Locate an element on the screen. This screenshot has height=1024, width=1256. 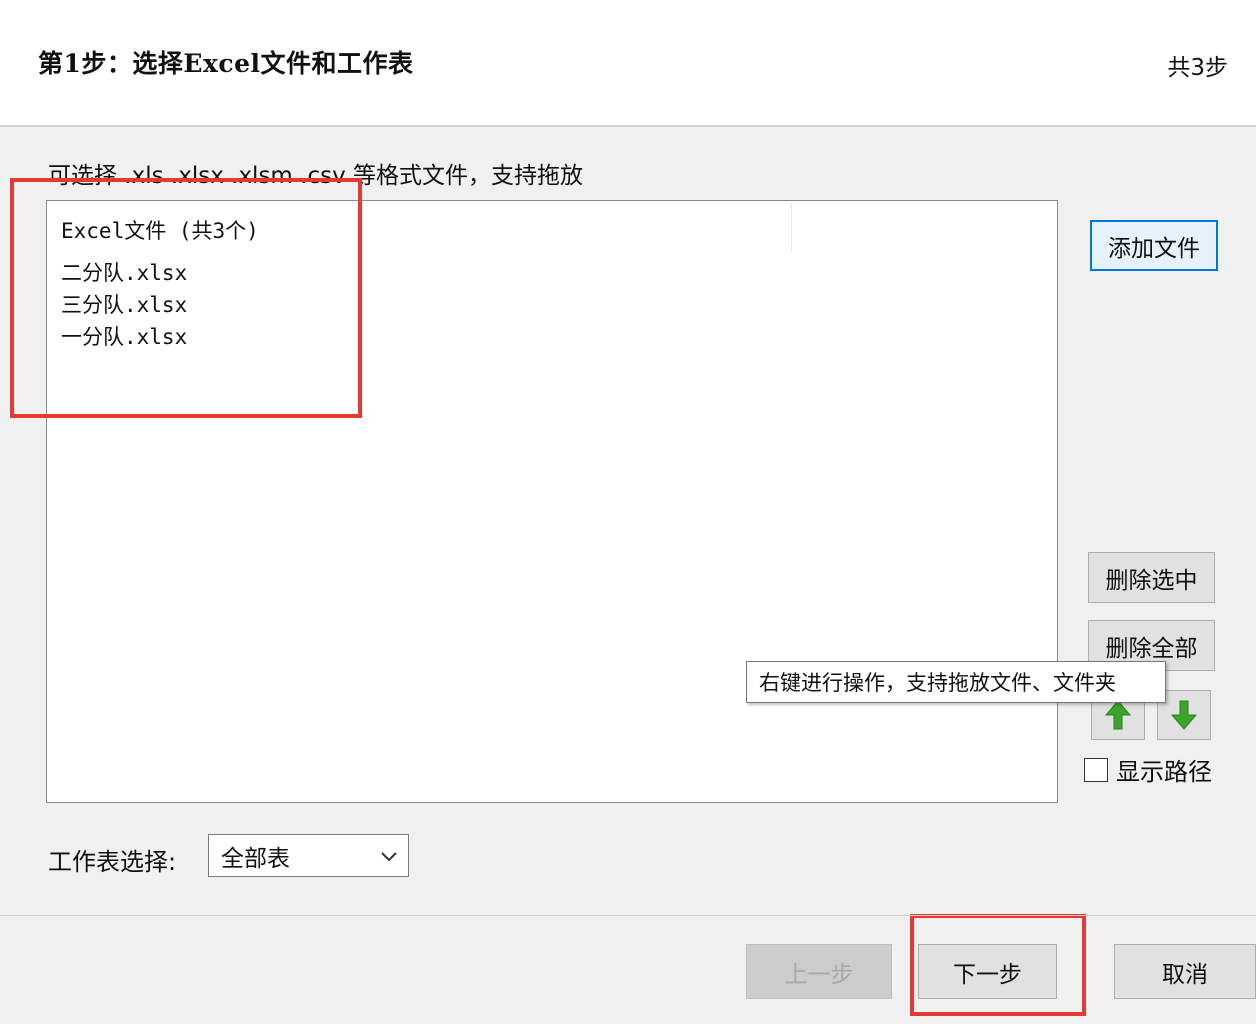
tooltip: 右键进行操作，支持拖放文件、文件夹 is located at coordinates (956, 682).